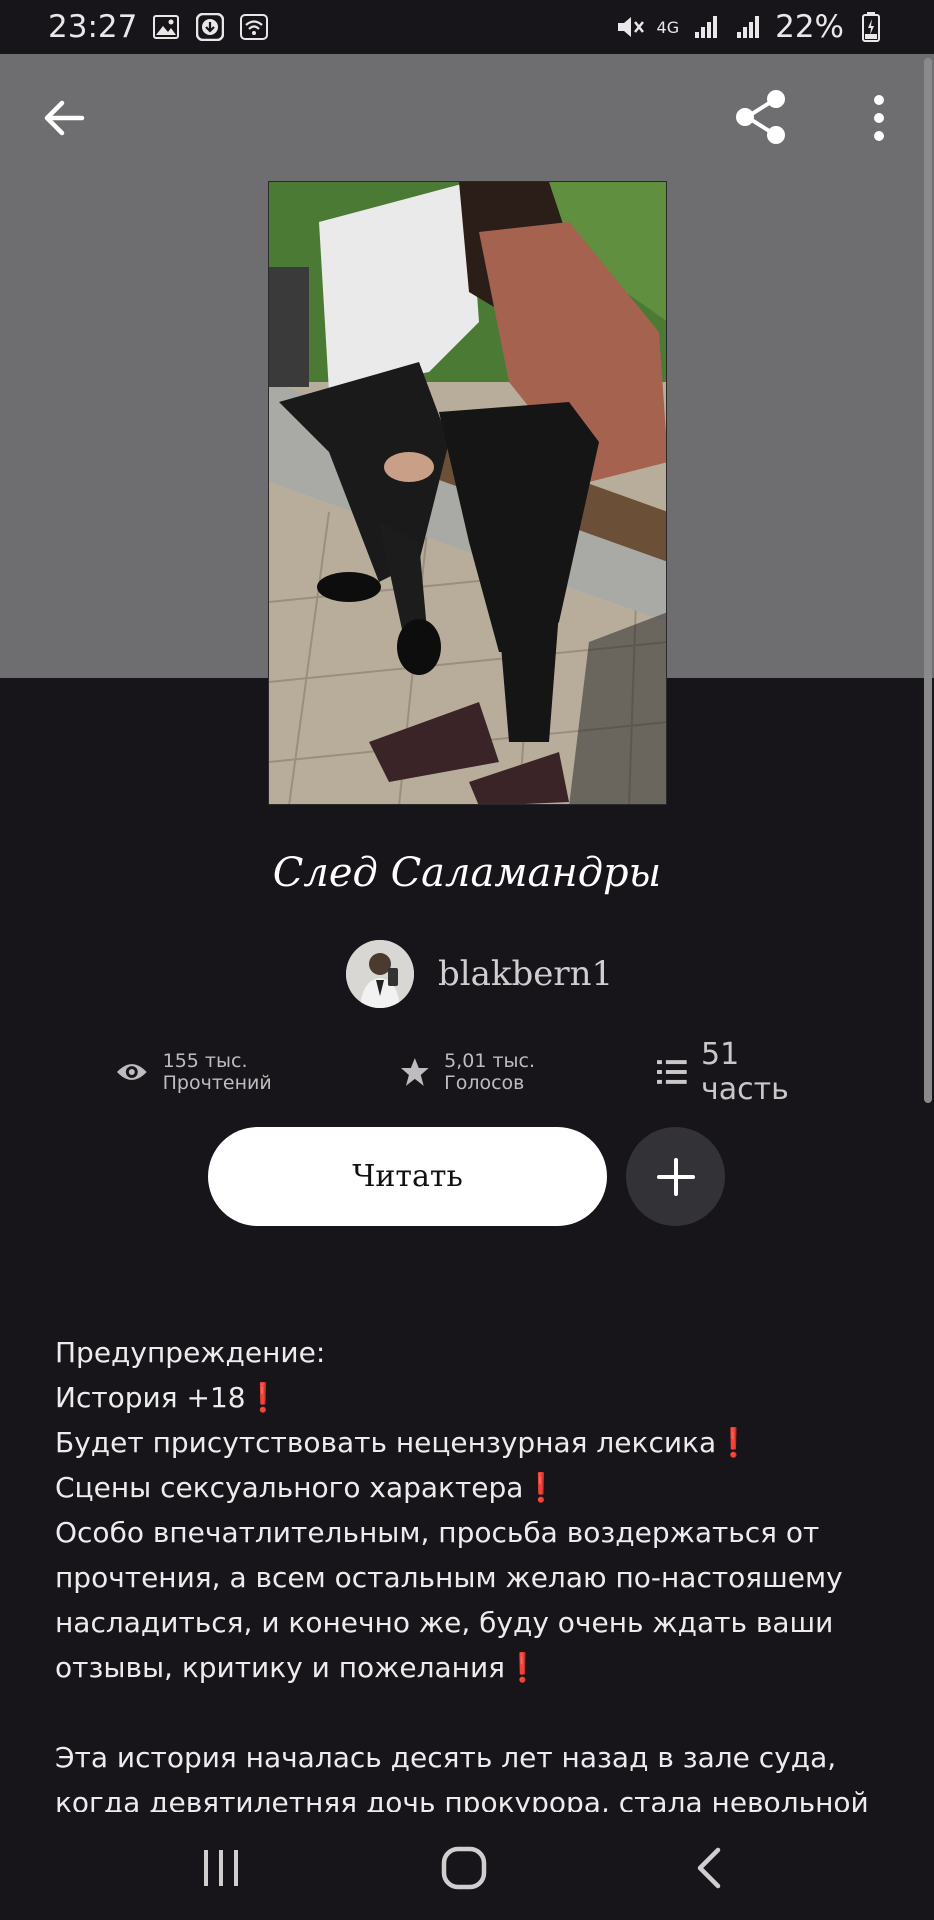  What do you see at coordinates (168, 1397) in the screenshot?
I see `description-line: История +18❗` at bounding box center [168, 1397].